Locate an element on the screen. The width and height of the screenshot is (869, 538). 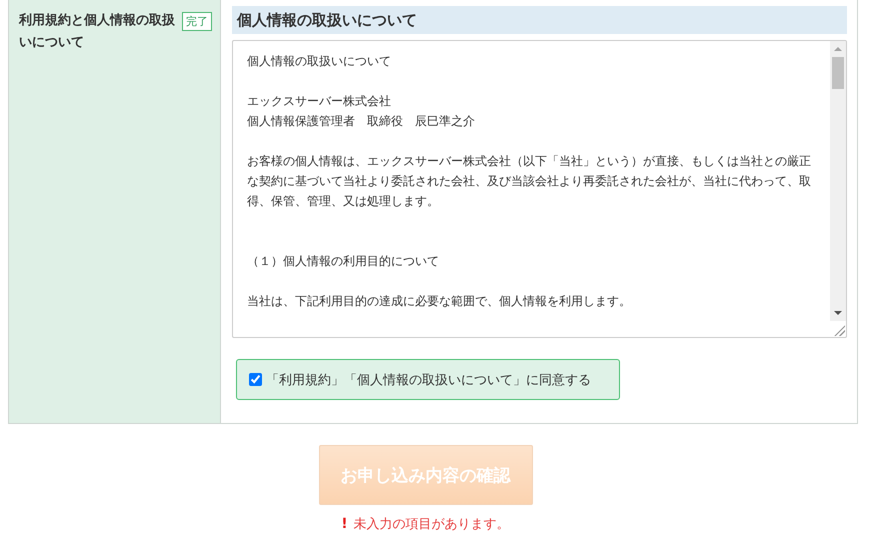
policy-text: 当社は、下記利用目的の達成に必要な範囲で、個人情報を利用します。 is located at coordinates (439, 301).